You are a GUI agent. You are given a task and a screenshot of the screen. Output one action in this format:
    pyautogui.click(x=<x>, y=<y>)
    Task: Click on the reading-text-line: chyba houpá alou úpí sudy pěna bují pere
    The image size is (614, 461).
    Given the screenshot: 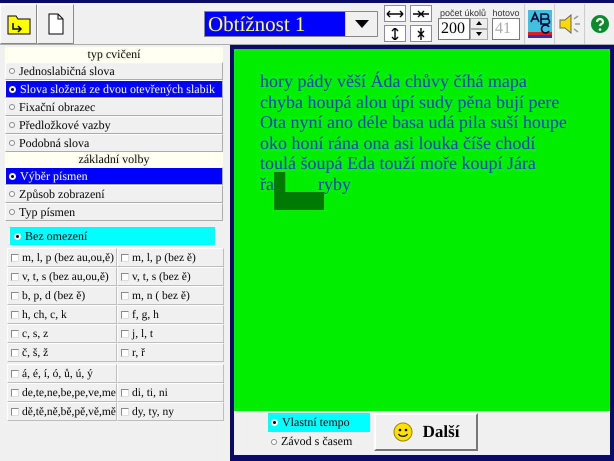 What is the action you would take?
    pyautogui.click(x=410, y=102)
    